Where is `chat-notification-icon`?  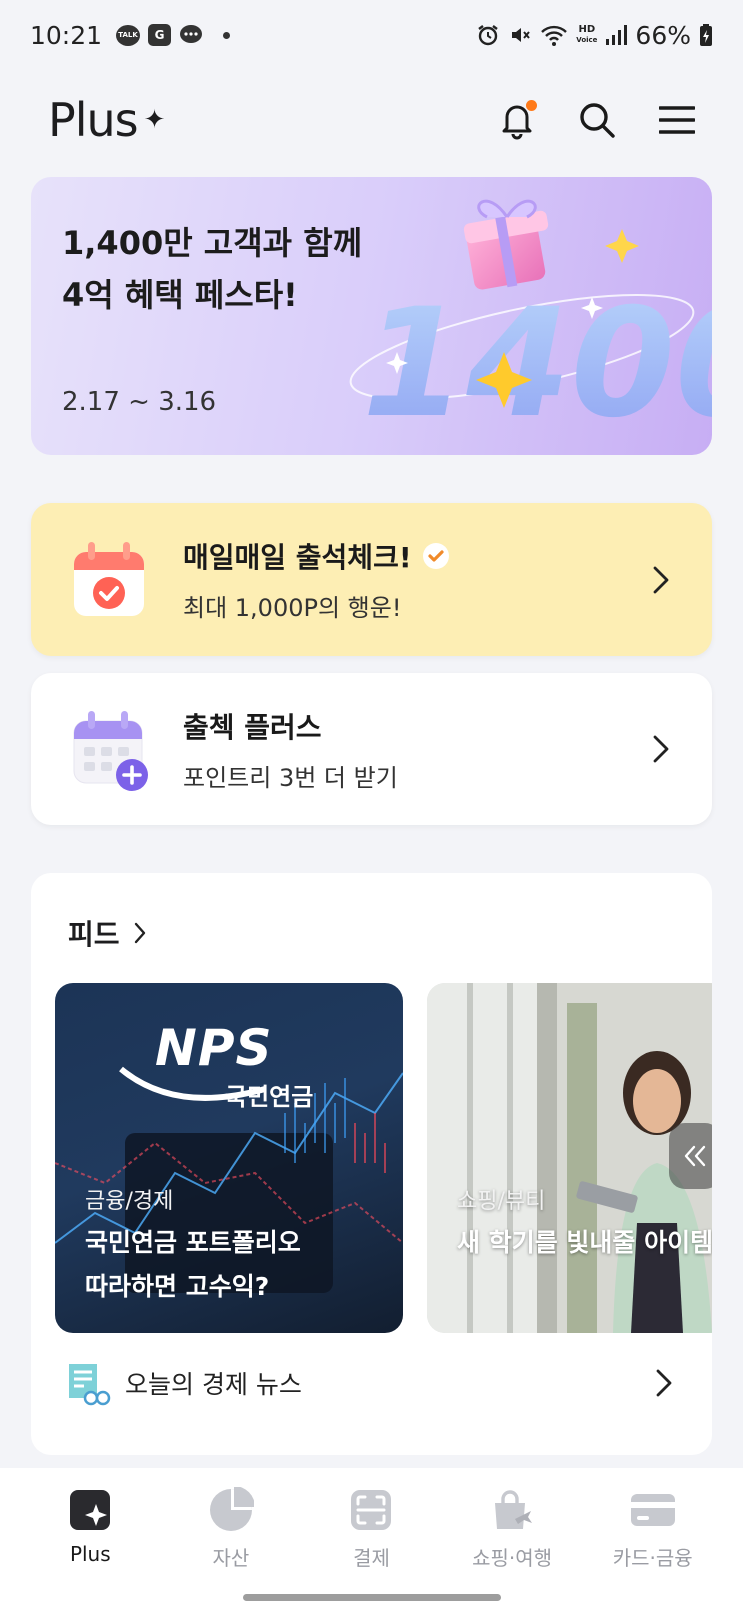
chat-notification-icon is located at coordinates (191, 35).